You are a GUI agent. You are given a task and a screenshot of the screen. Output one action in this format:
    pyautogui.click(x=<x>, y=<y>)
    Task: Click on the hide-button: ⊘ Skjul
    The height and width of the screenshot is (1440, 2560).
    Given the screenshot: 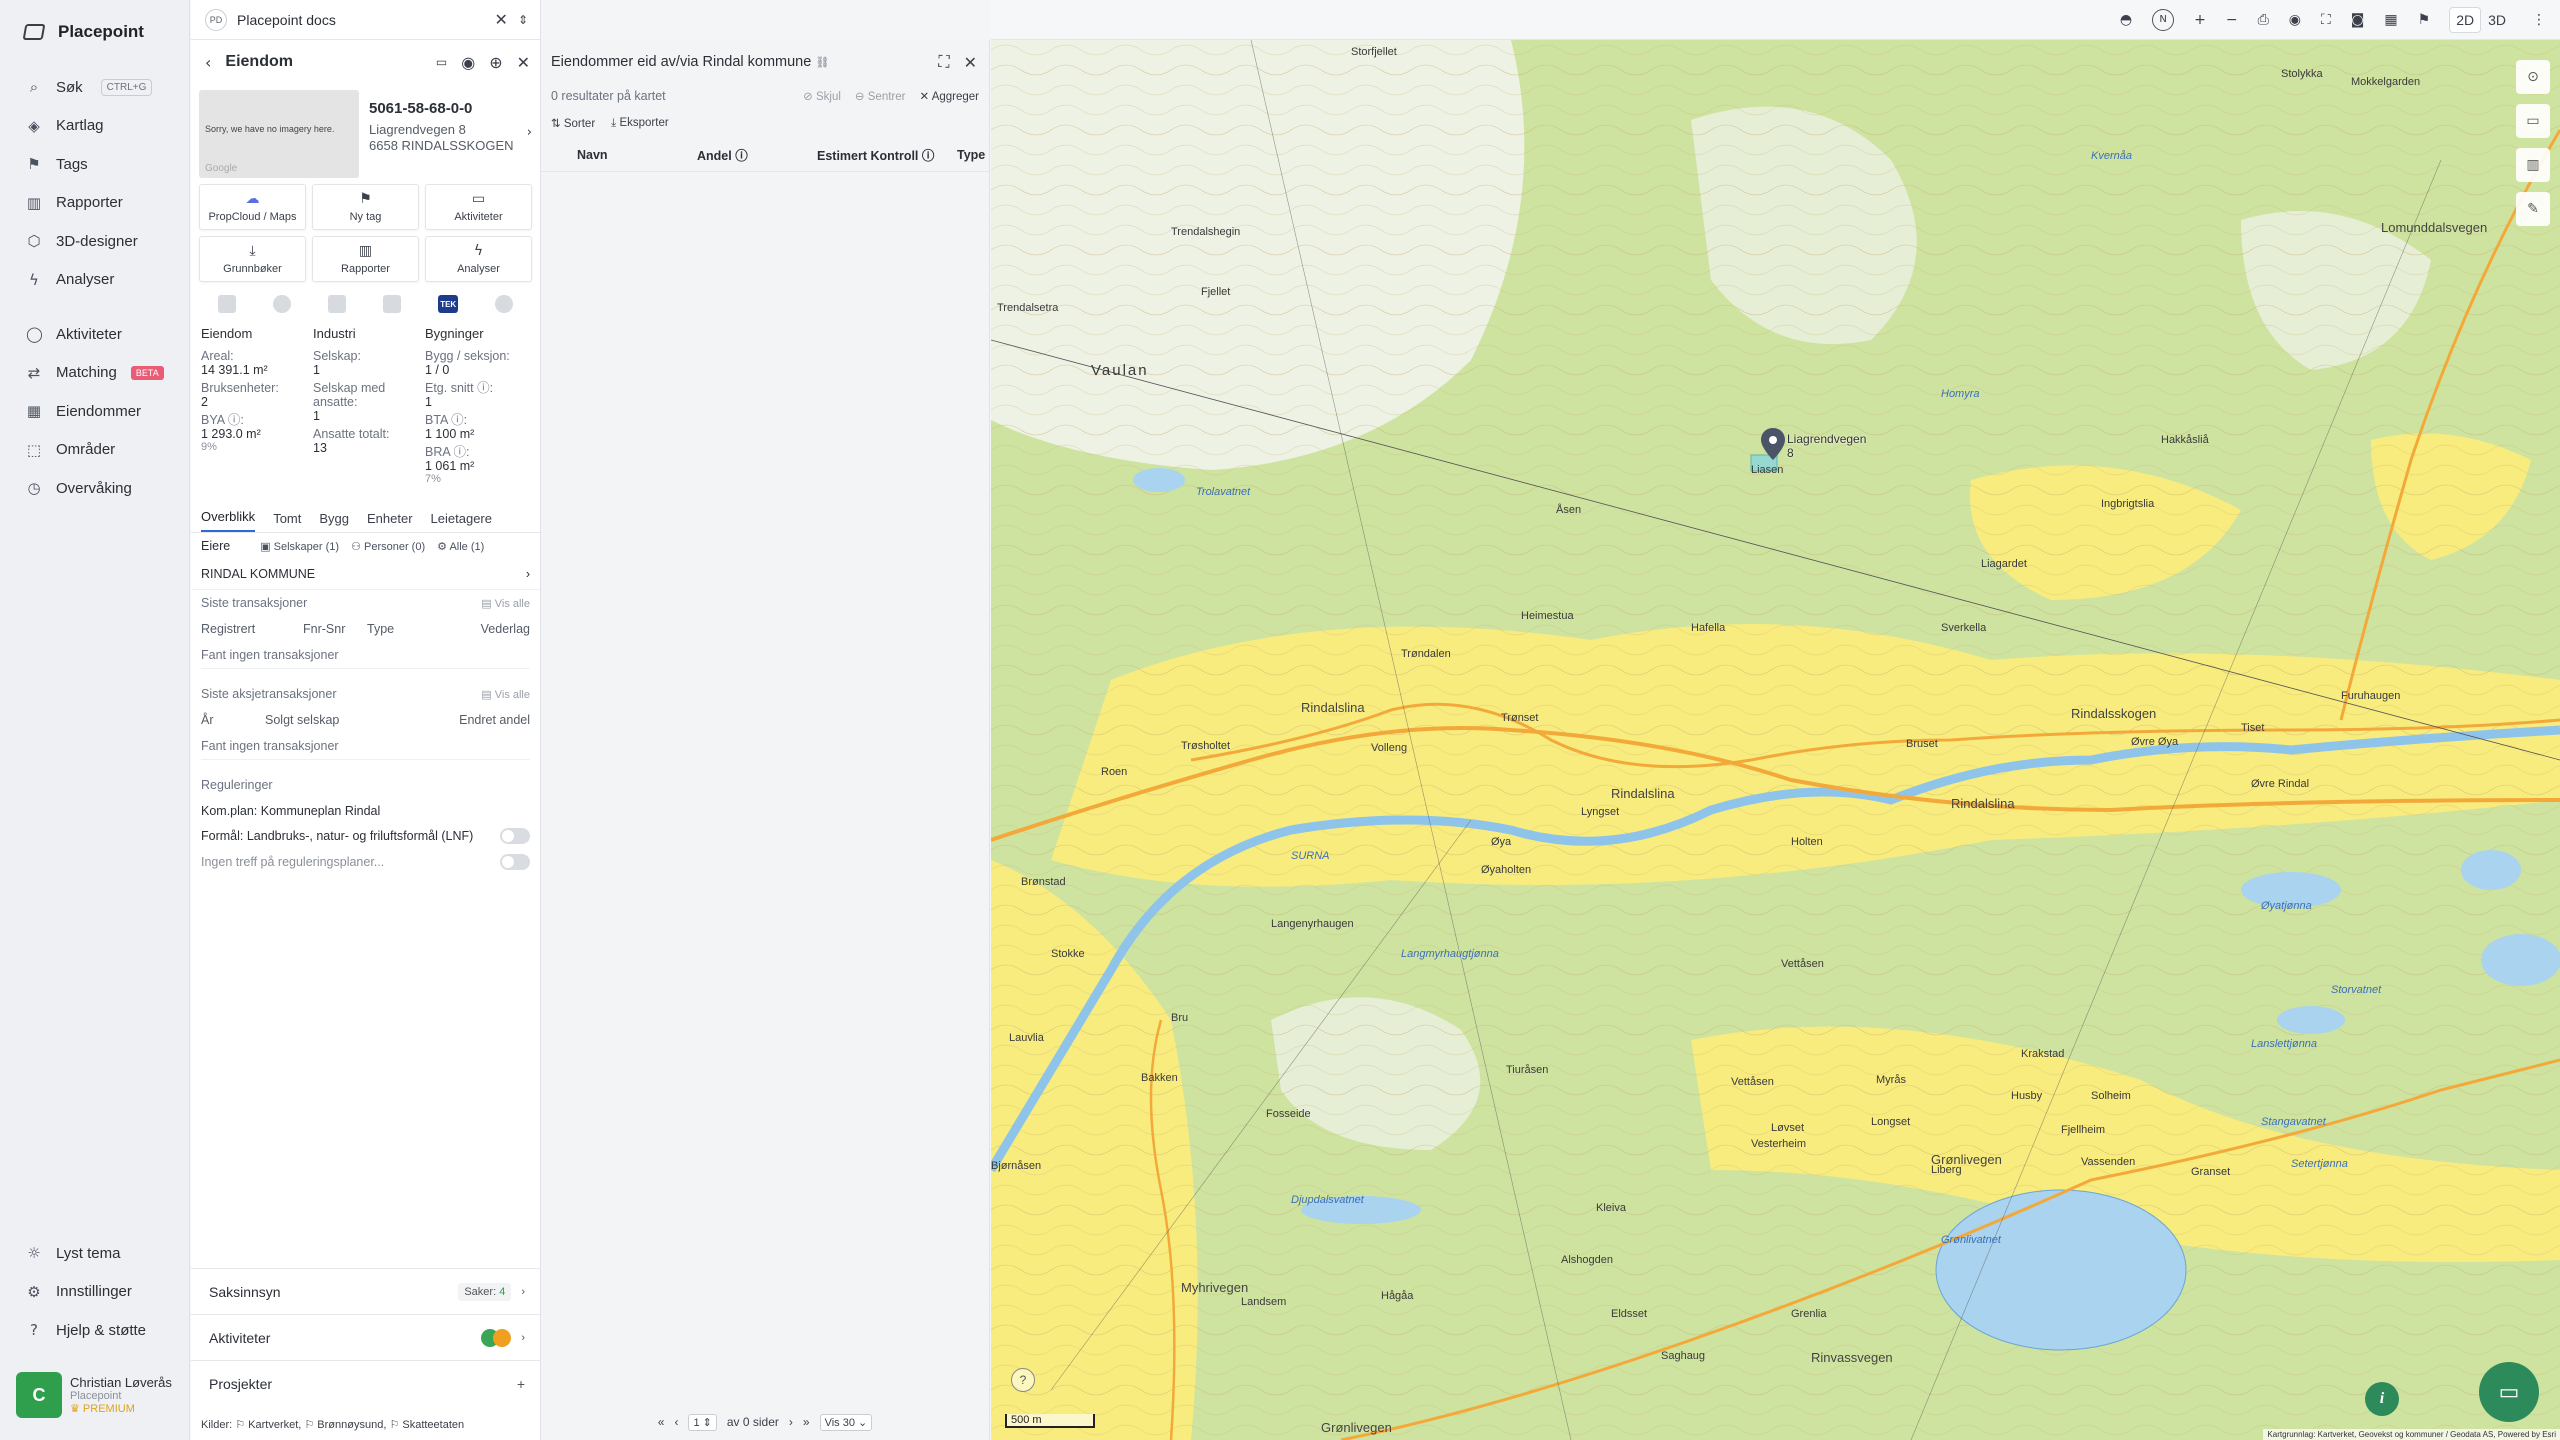 What is the action you would take?
    pyautogui.click(x=822, y=96)
    